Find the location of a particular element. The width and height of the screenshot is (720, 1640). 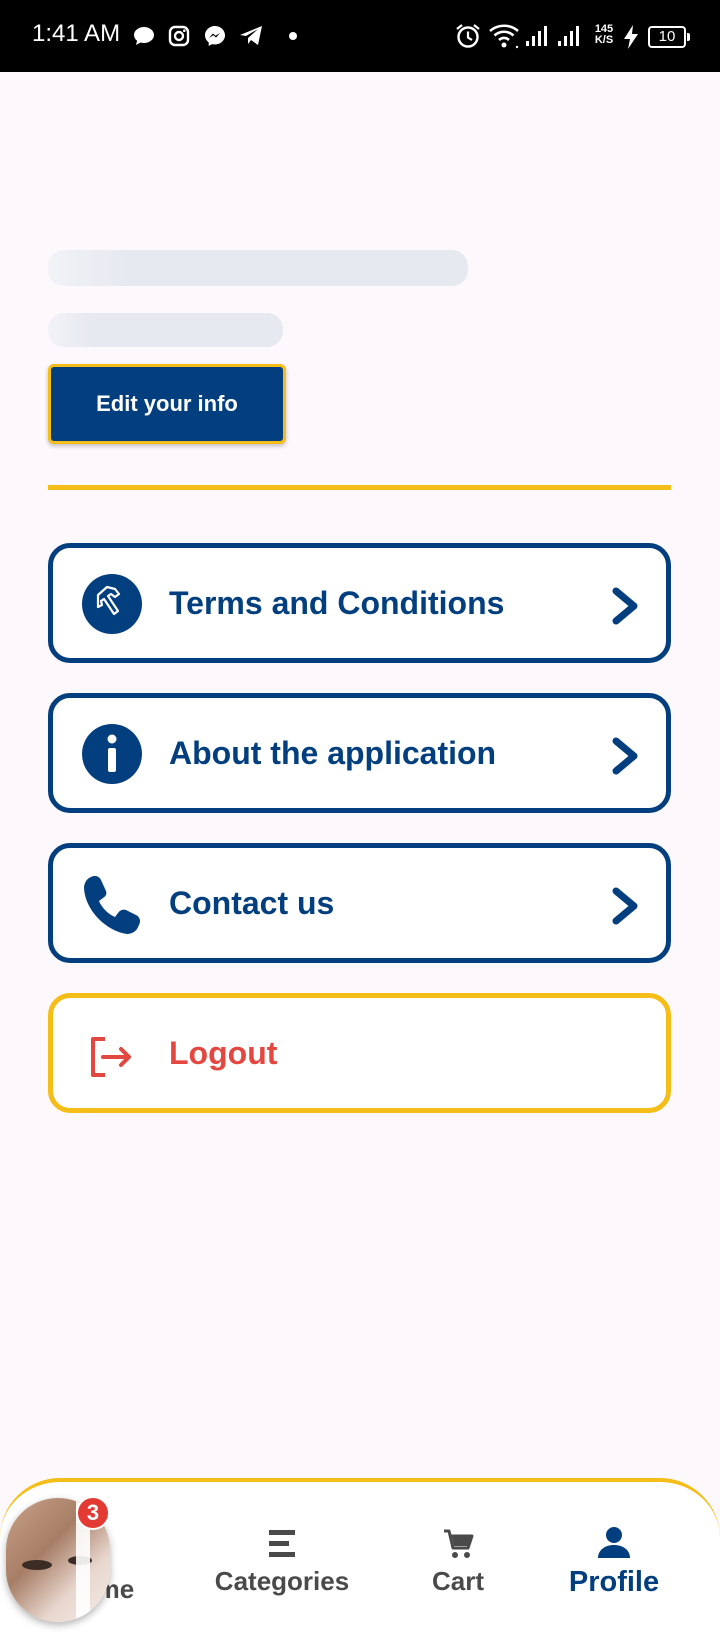

edit-info-button: Edit your info is located at coordinates (167, 404).